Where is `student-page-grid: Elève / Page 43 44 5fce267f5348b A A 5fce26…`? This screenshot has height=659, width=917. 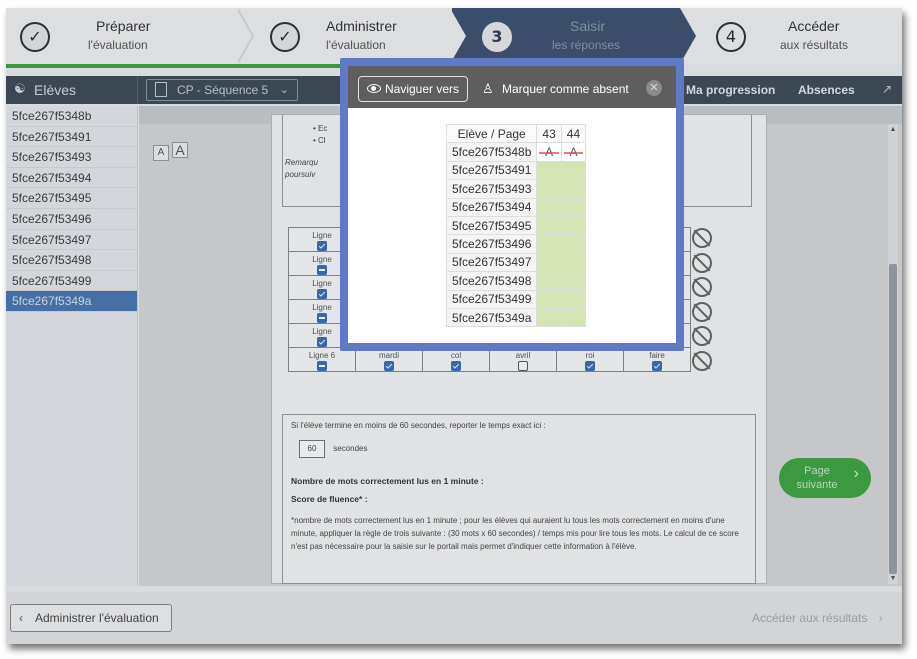
student-page-grid: Elève / Page 43 44 5fce267f5348b A A 5fce26… is located at coordinates (516, 225).